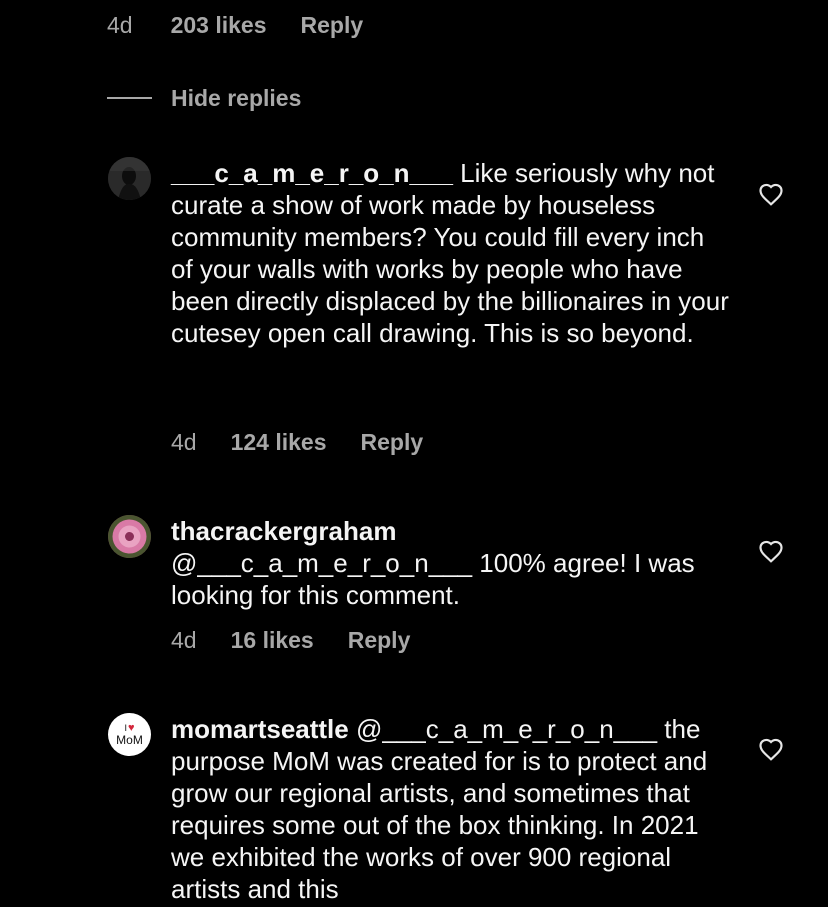 The height and width of the screenshot is (907, 828). I want to click on hide-replies-label: Hide replies, so click(236, 97).